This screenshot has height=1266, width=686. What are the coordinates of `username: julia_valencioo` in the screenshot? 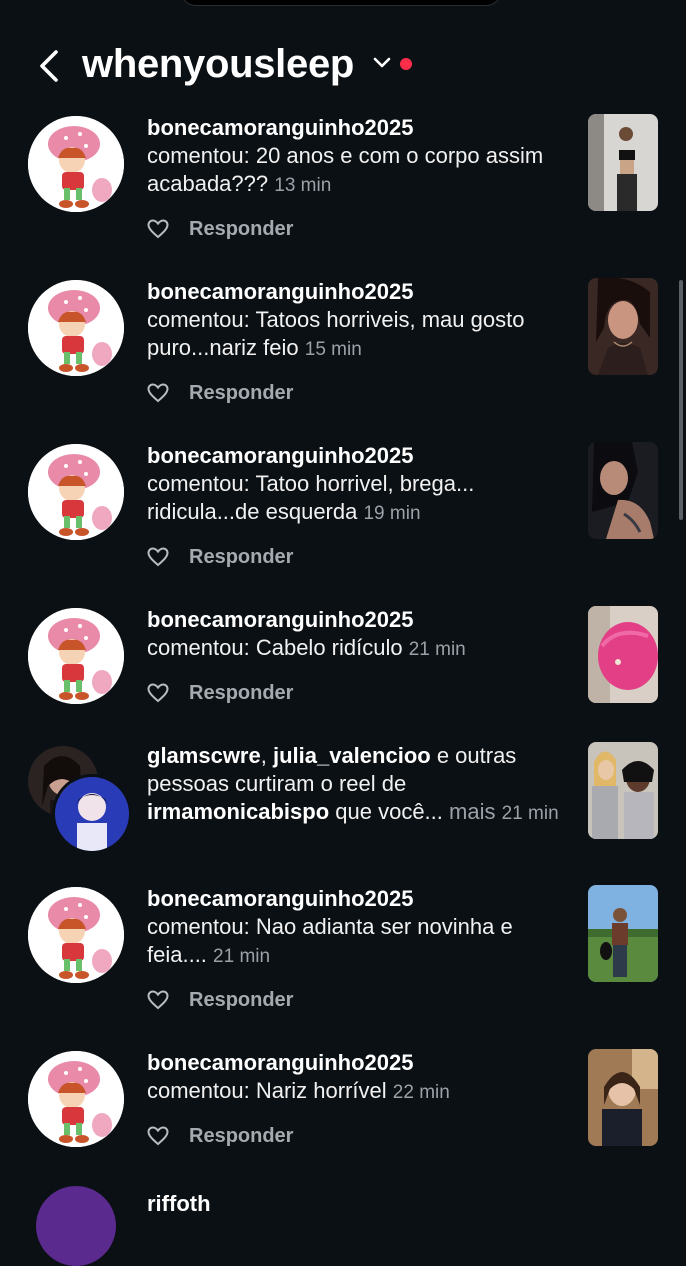 It's located at (352, 755).